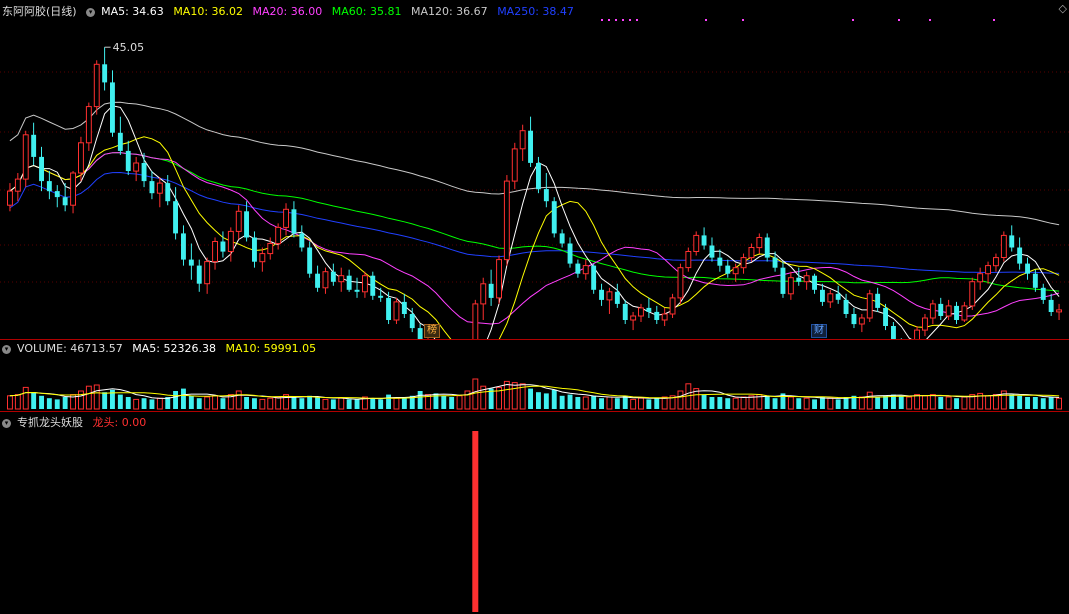 This screenshot has height=614, width=1069. What do you see at coordinates (819, 331) in the screenshot?
I see `cai-marker: 财` at bounding box center [819, 331].